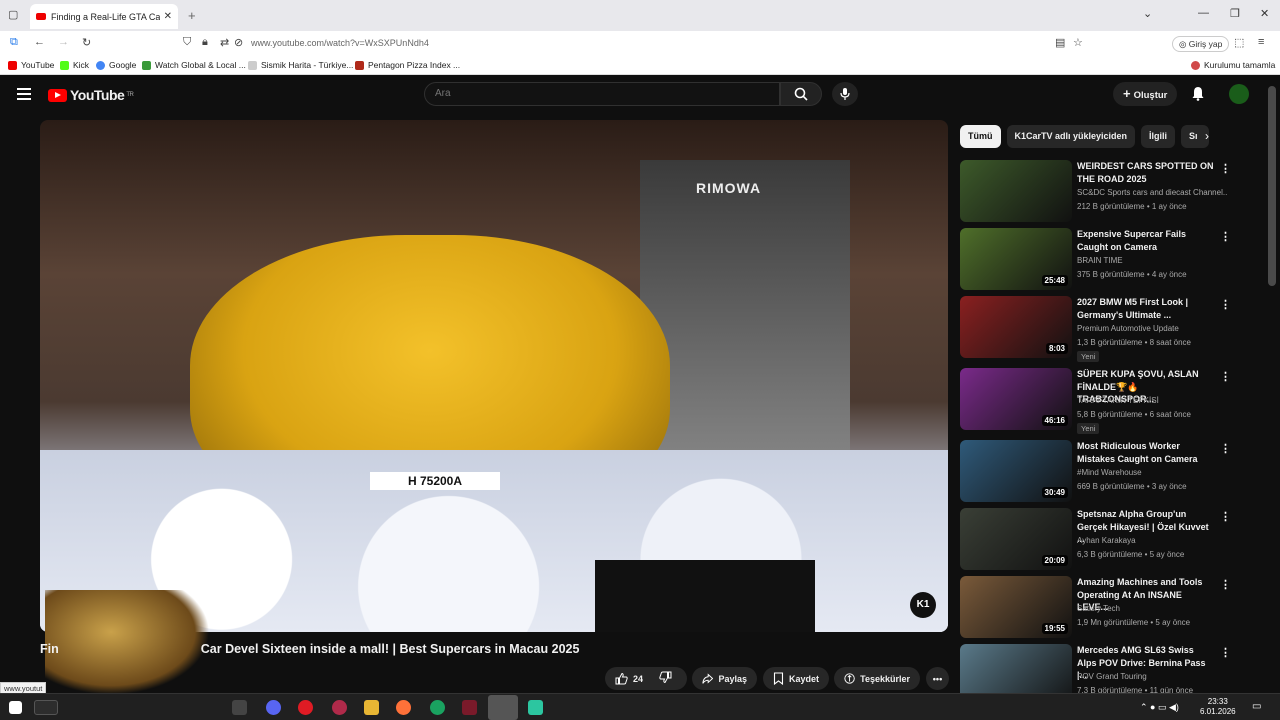 The image size is (1280, 720). What do you see at coordinates (1218, 707) in the screenshot?
I see `system-clock: 23:33 6.01.2026` at bounding box center [1218, 707].